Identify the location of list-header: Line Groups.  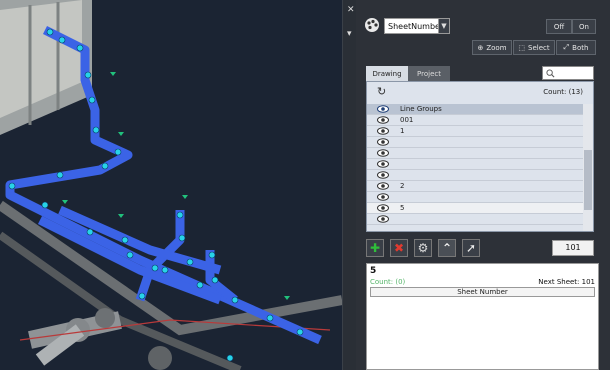
(475, 109).